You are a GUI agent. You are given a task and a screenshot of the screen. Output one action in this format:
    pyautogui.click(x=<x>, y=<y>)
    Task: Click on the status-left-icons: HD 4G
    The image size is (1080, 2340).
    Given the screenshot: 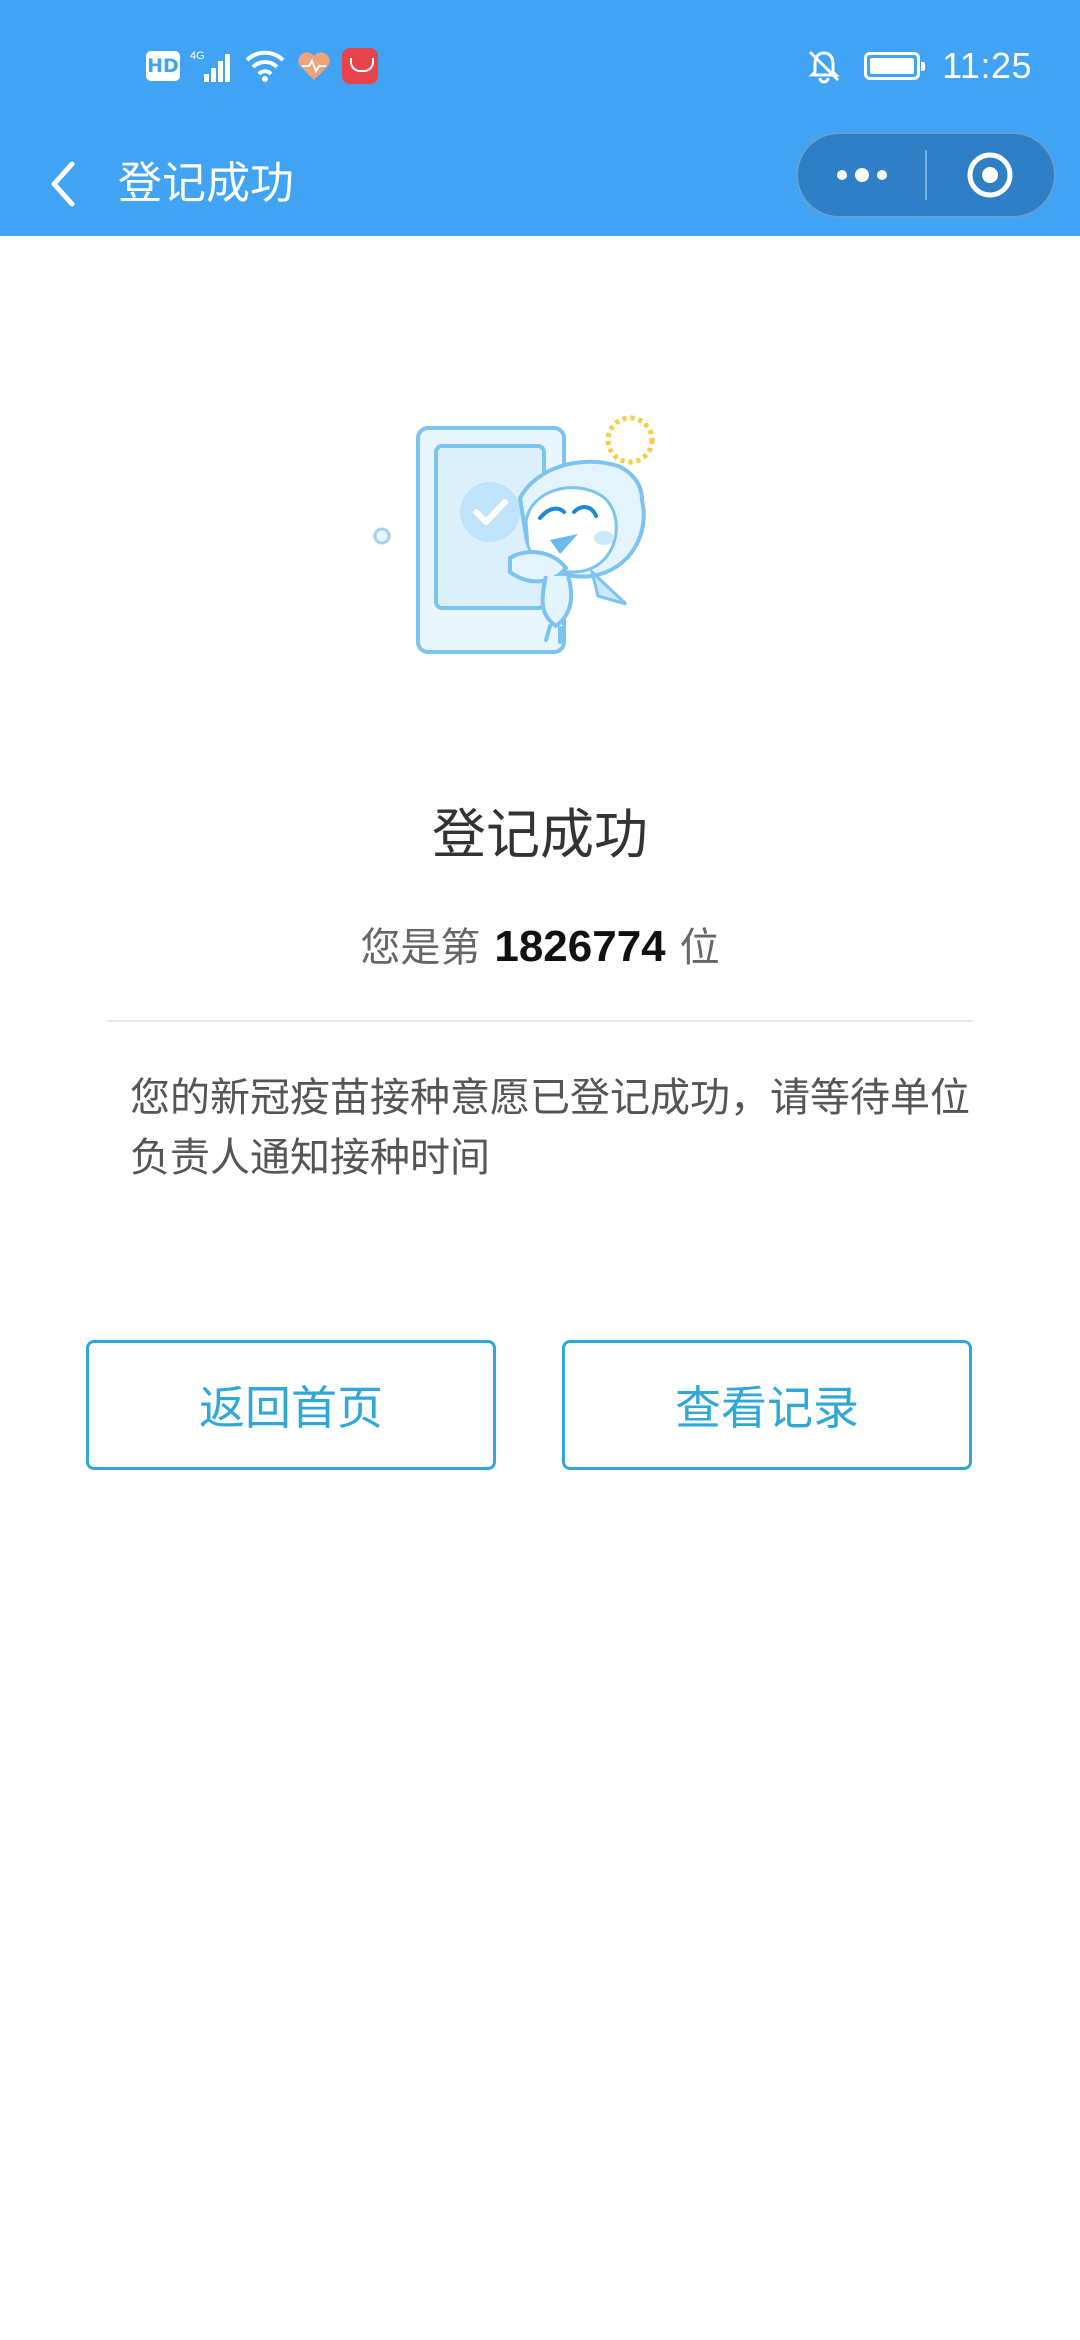 What is the action you would take?
    pyautogui.click(x=262, y=66)
    